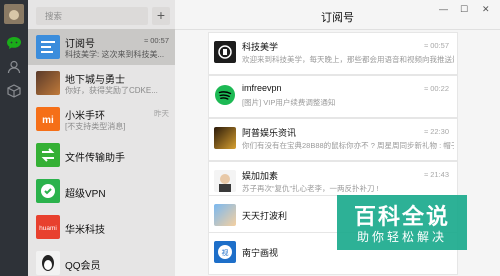  I want to click on subscription-preview: [图片] VIP用户续费调整通知, so click(289, 102).